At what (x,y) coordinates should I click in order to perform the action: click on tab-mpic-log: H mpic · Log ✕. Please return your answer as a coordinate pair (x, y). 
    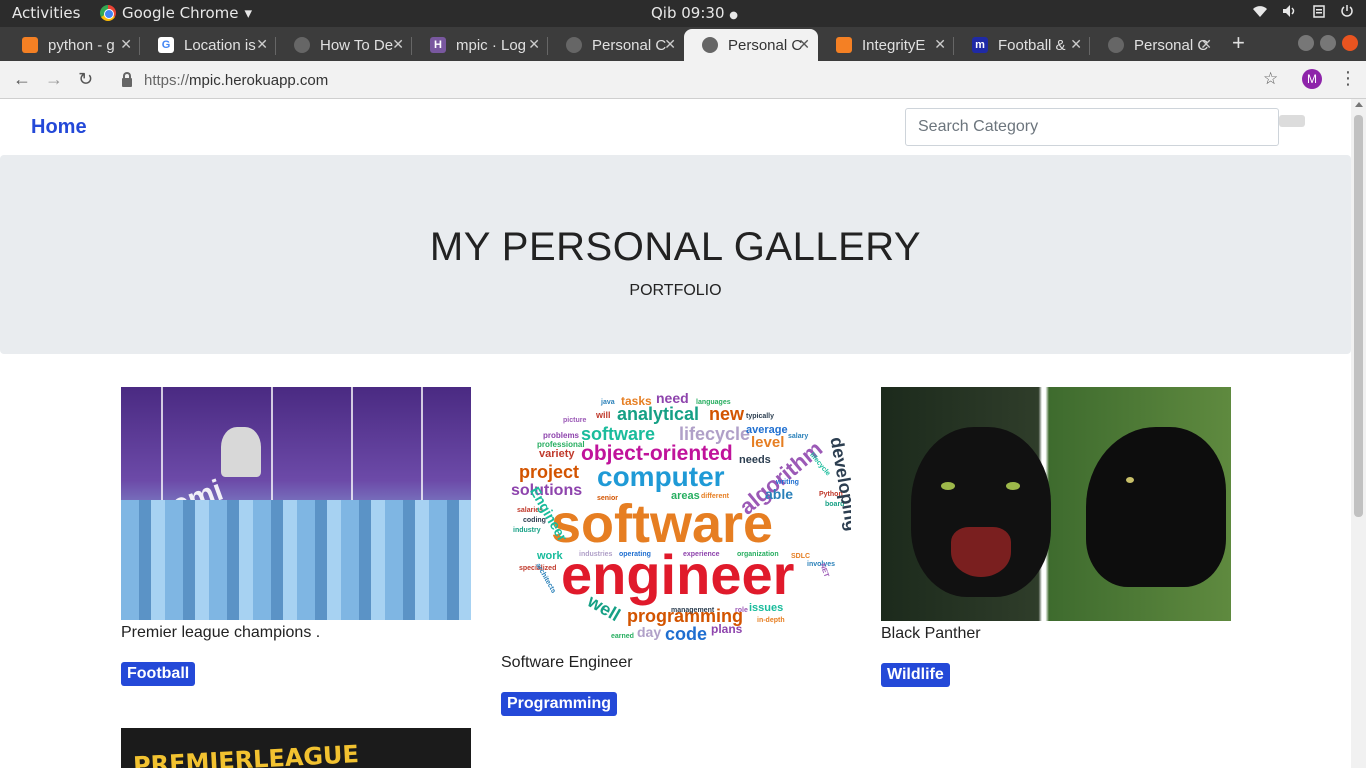
    Looking at the image, I should click on (480, 45).